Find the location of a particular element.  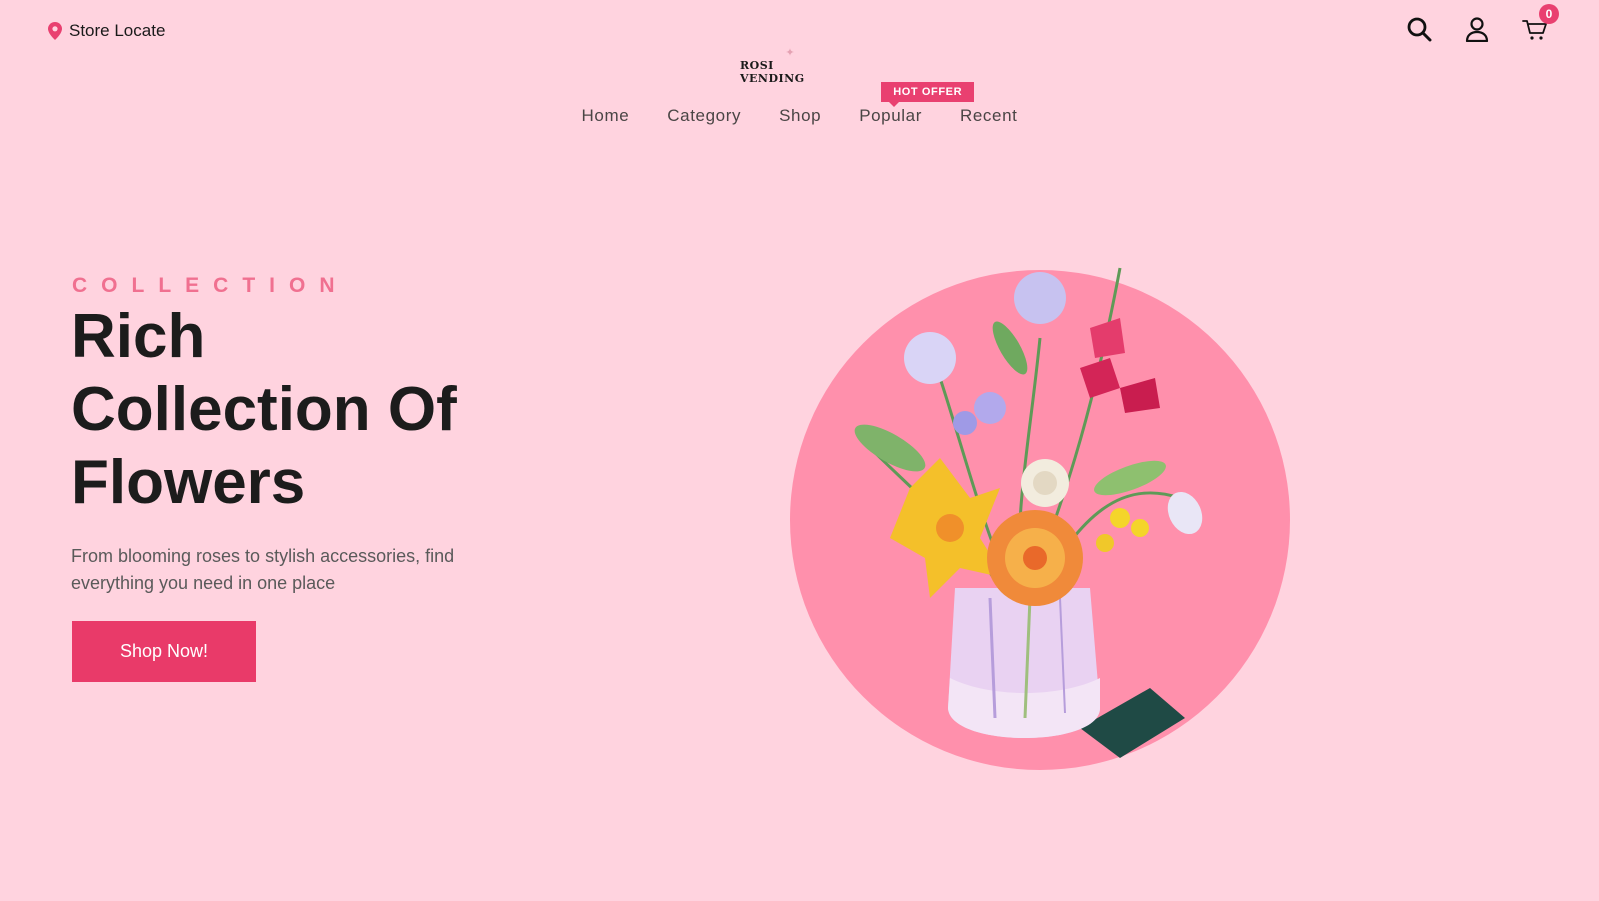

hero-headline-line3: Flowers is located at coordinates (188, 482).